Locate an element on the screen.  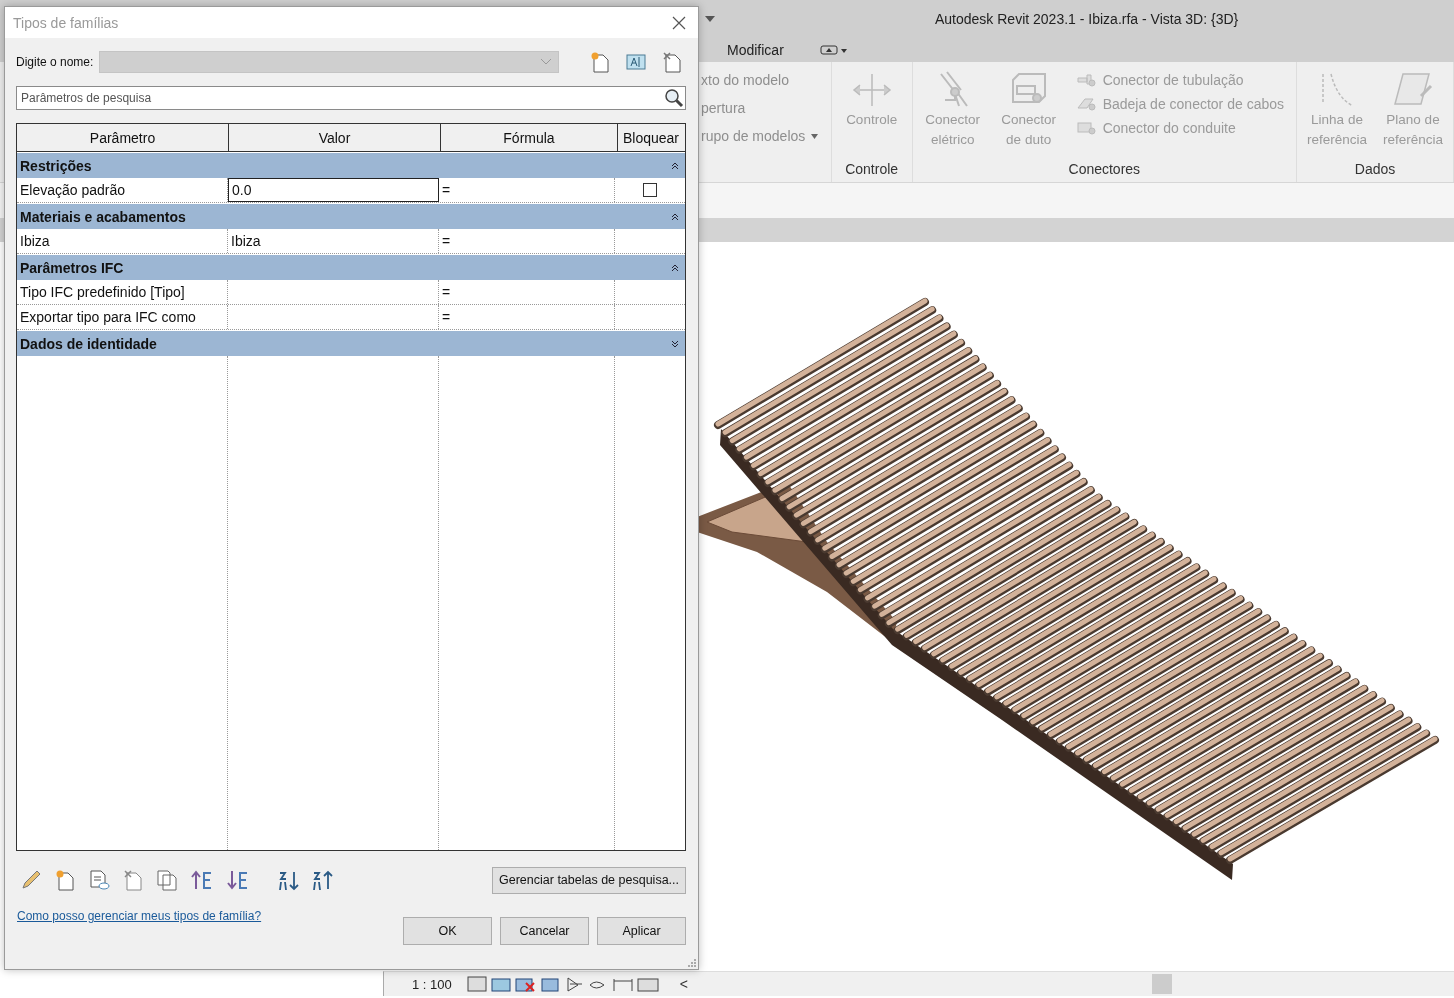
dialog-button: Aplicar is located at coordinates (641, 931).